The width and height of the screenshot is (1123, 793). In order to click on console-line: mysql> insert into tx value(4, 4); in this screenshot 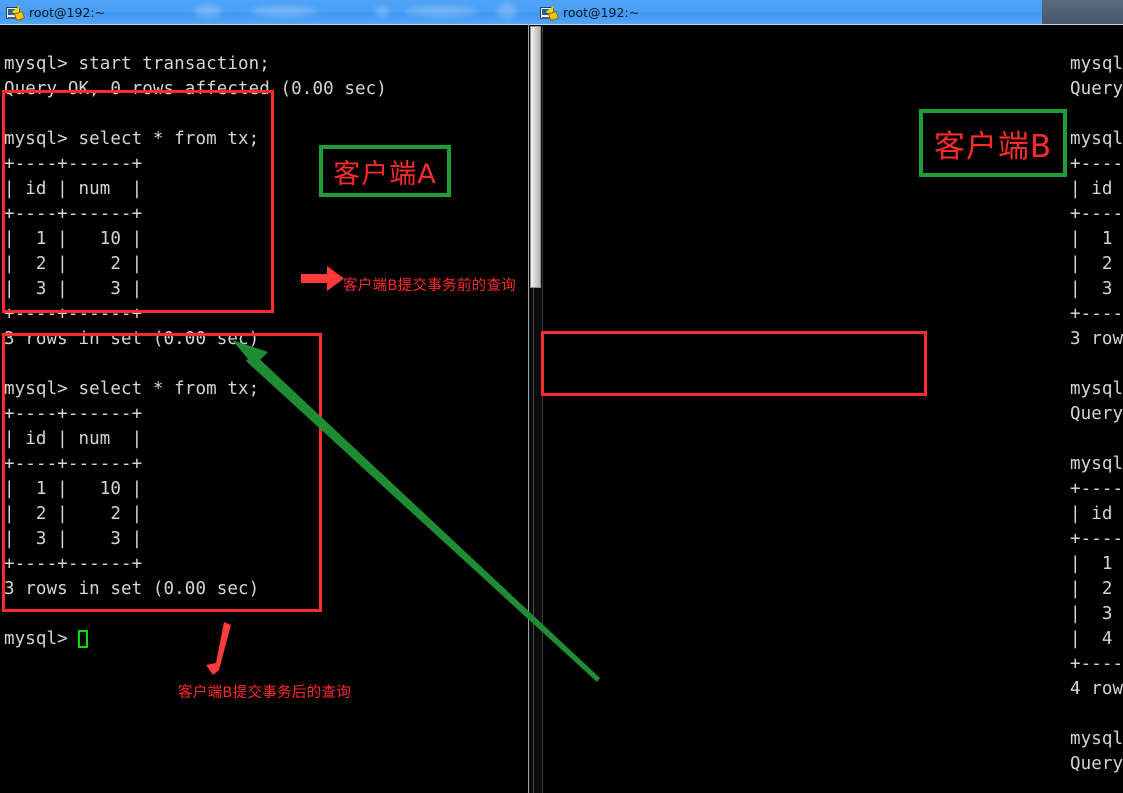, I will do `click(1096, 389)`.